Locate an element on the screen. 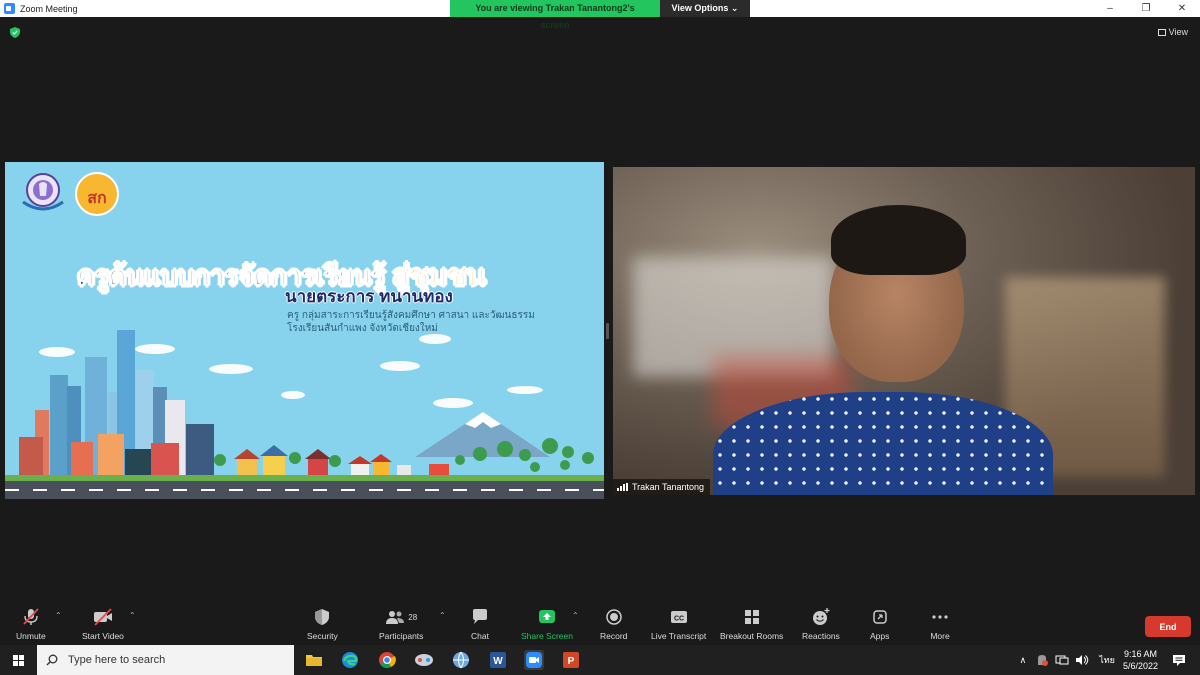 The image size is (1200, 675). apps-icon is located at coordinates (879, 617).